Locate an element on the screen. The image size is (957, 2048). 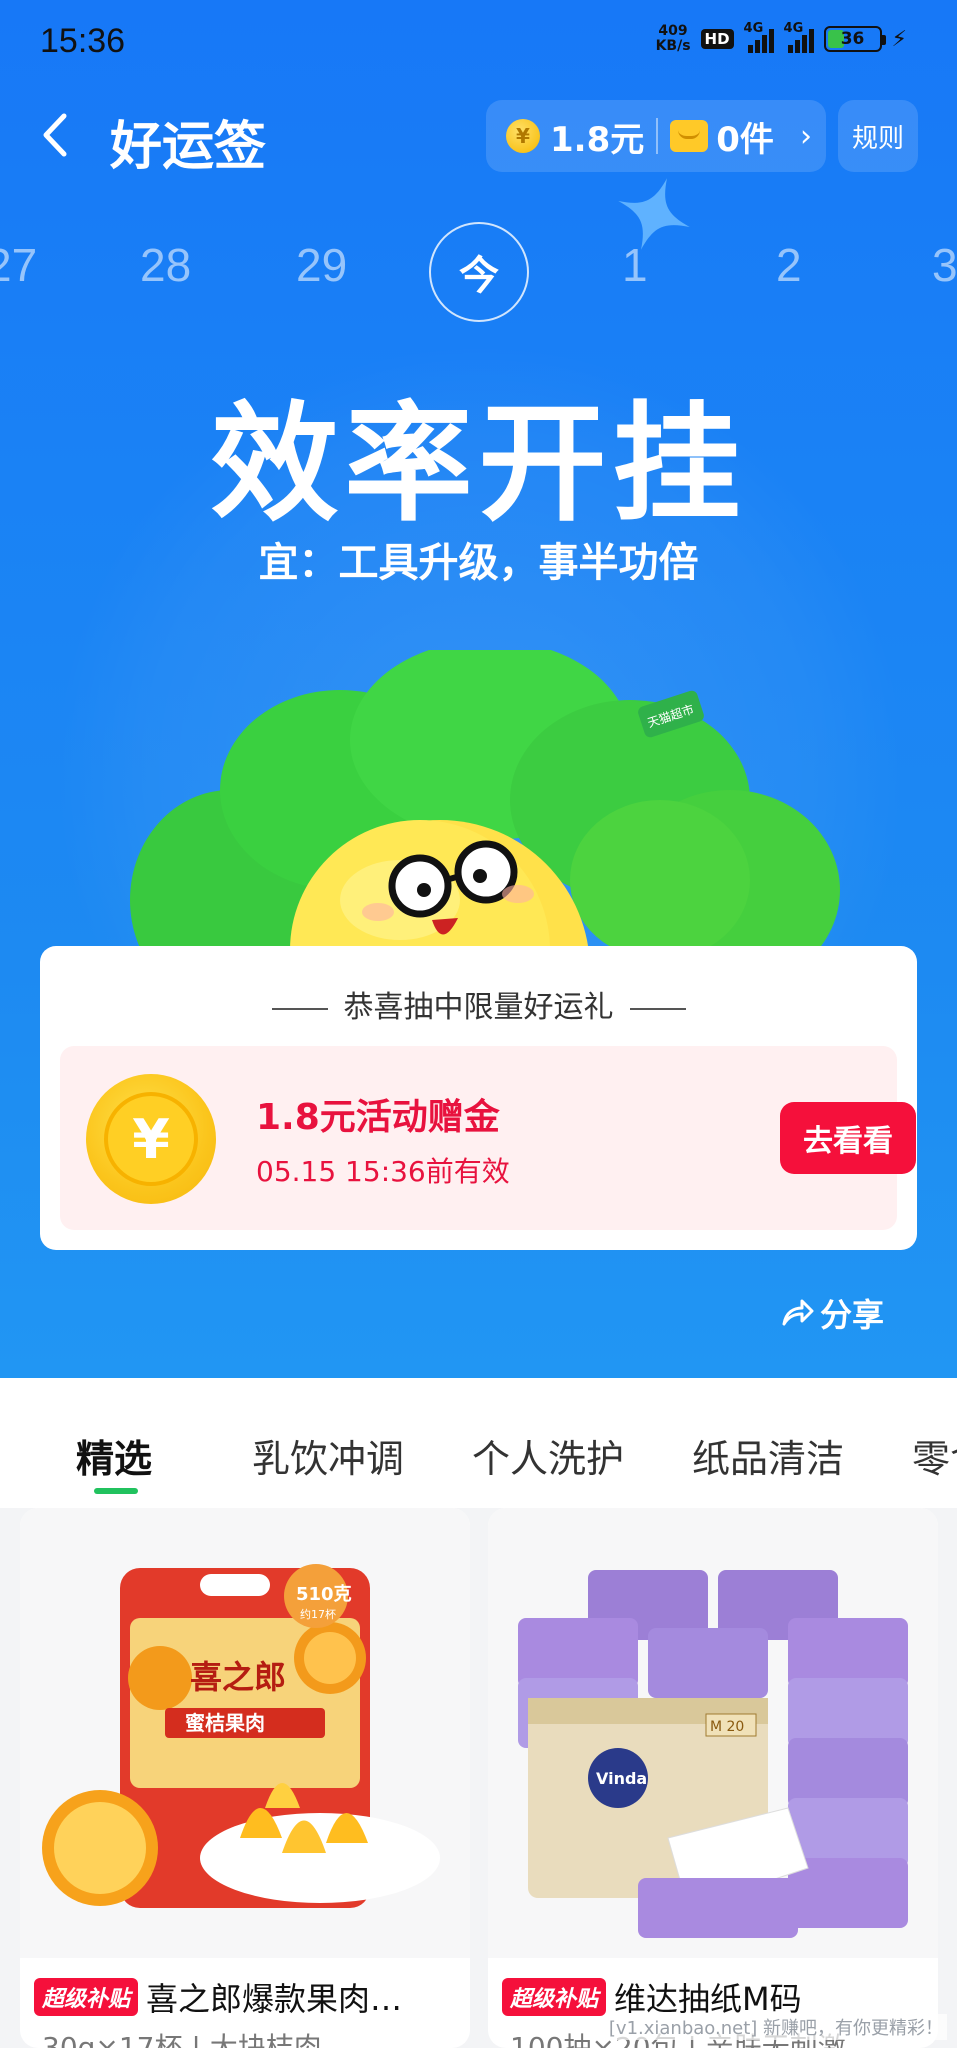
wallet-summary-button: ¥ 1.8元 0件 › is located at coordinates (656, 136).